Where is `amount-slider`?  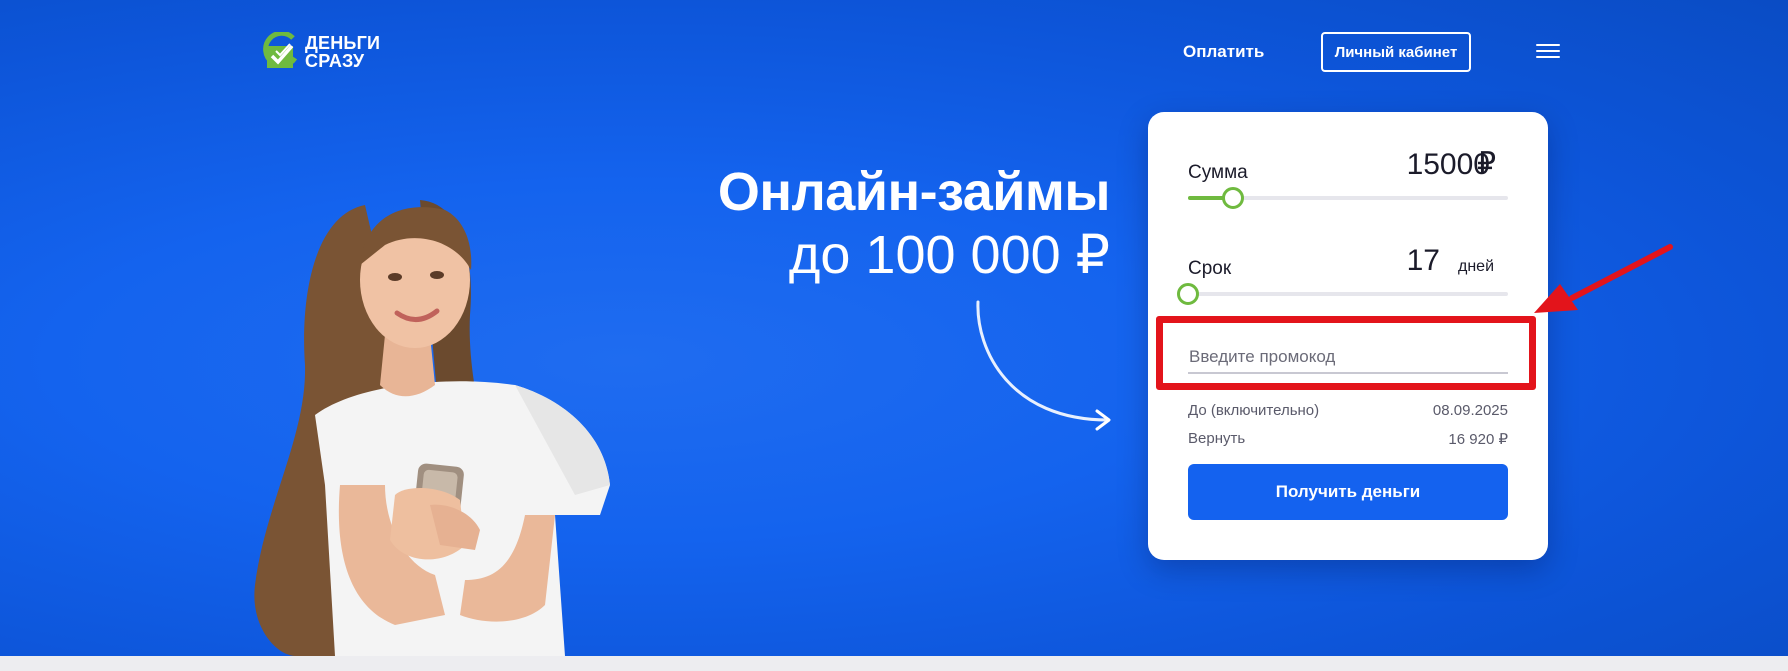 amount-slider is located at coordinates (1348, 198).